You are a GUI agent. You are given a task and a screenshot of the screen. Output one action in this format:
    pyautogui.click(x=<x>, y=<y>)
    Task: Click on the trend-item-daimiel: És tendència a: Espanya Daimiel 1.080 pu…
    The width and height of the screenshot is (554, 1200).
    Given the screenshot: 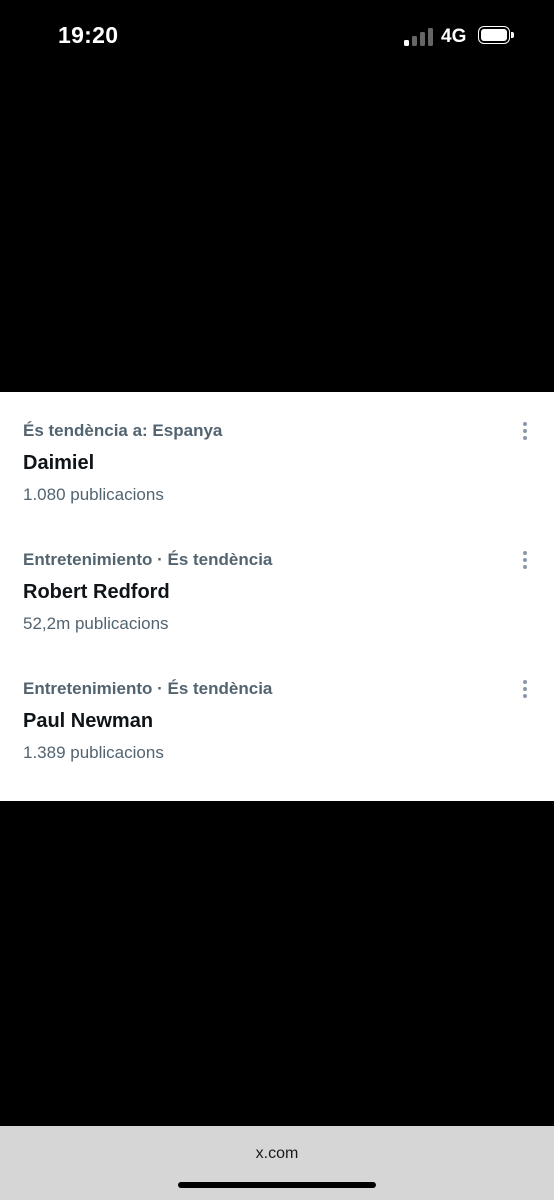 What is the action you would take?
    pyautogui.click(x=277, y=477)
    